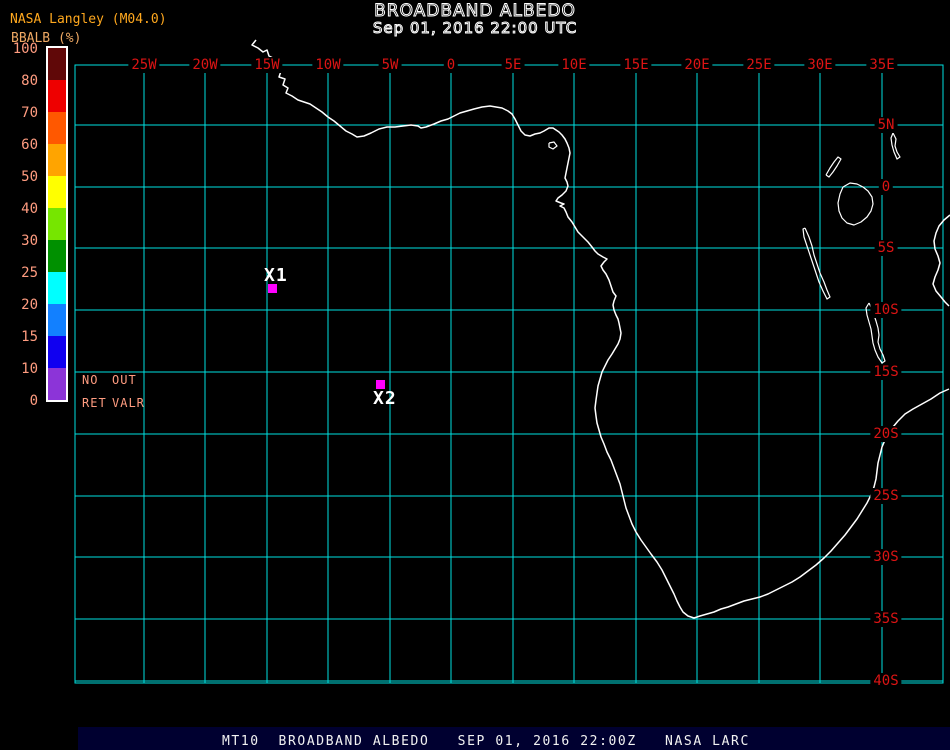  I want to click on longitude-label: 25E, so click(759, 65).